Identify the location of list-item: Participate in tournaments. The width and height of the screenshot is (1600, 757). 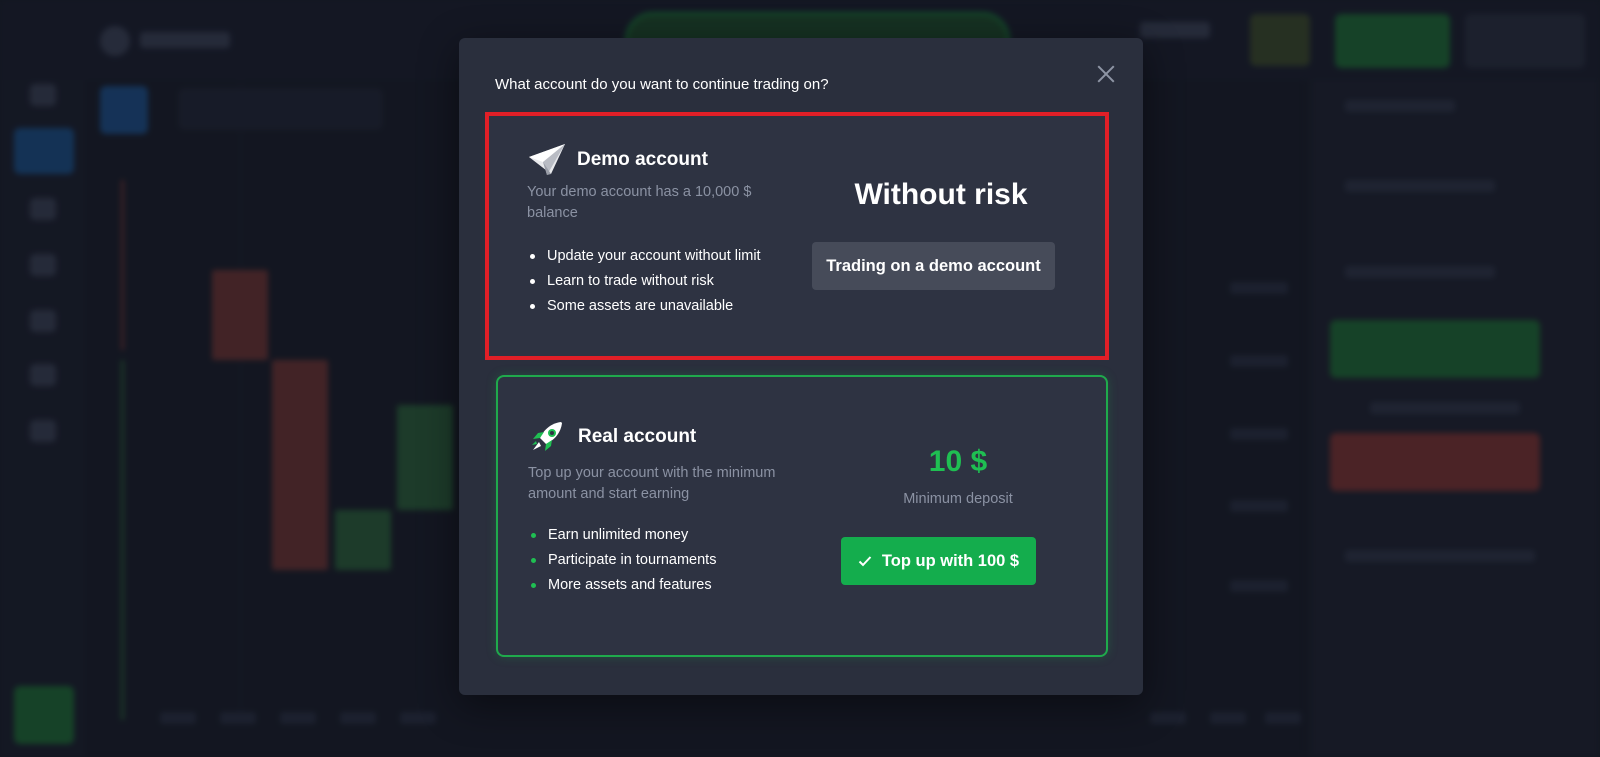
(622, 560).